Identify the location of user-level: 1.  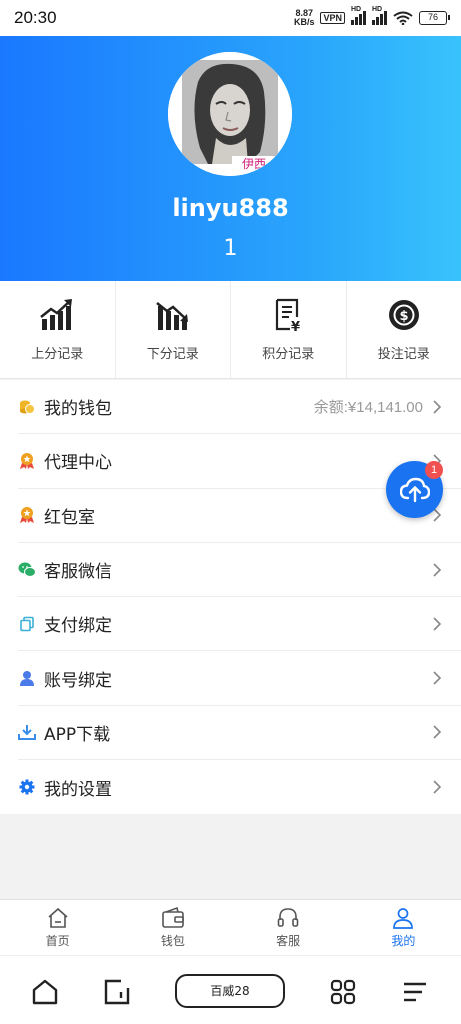
(230, 248).